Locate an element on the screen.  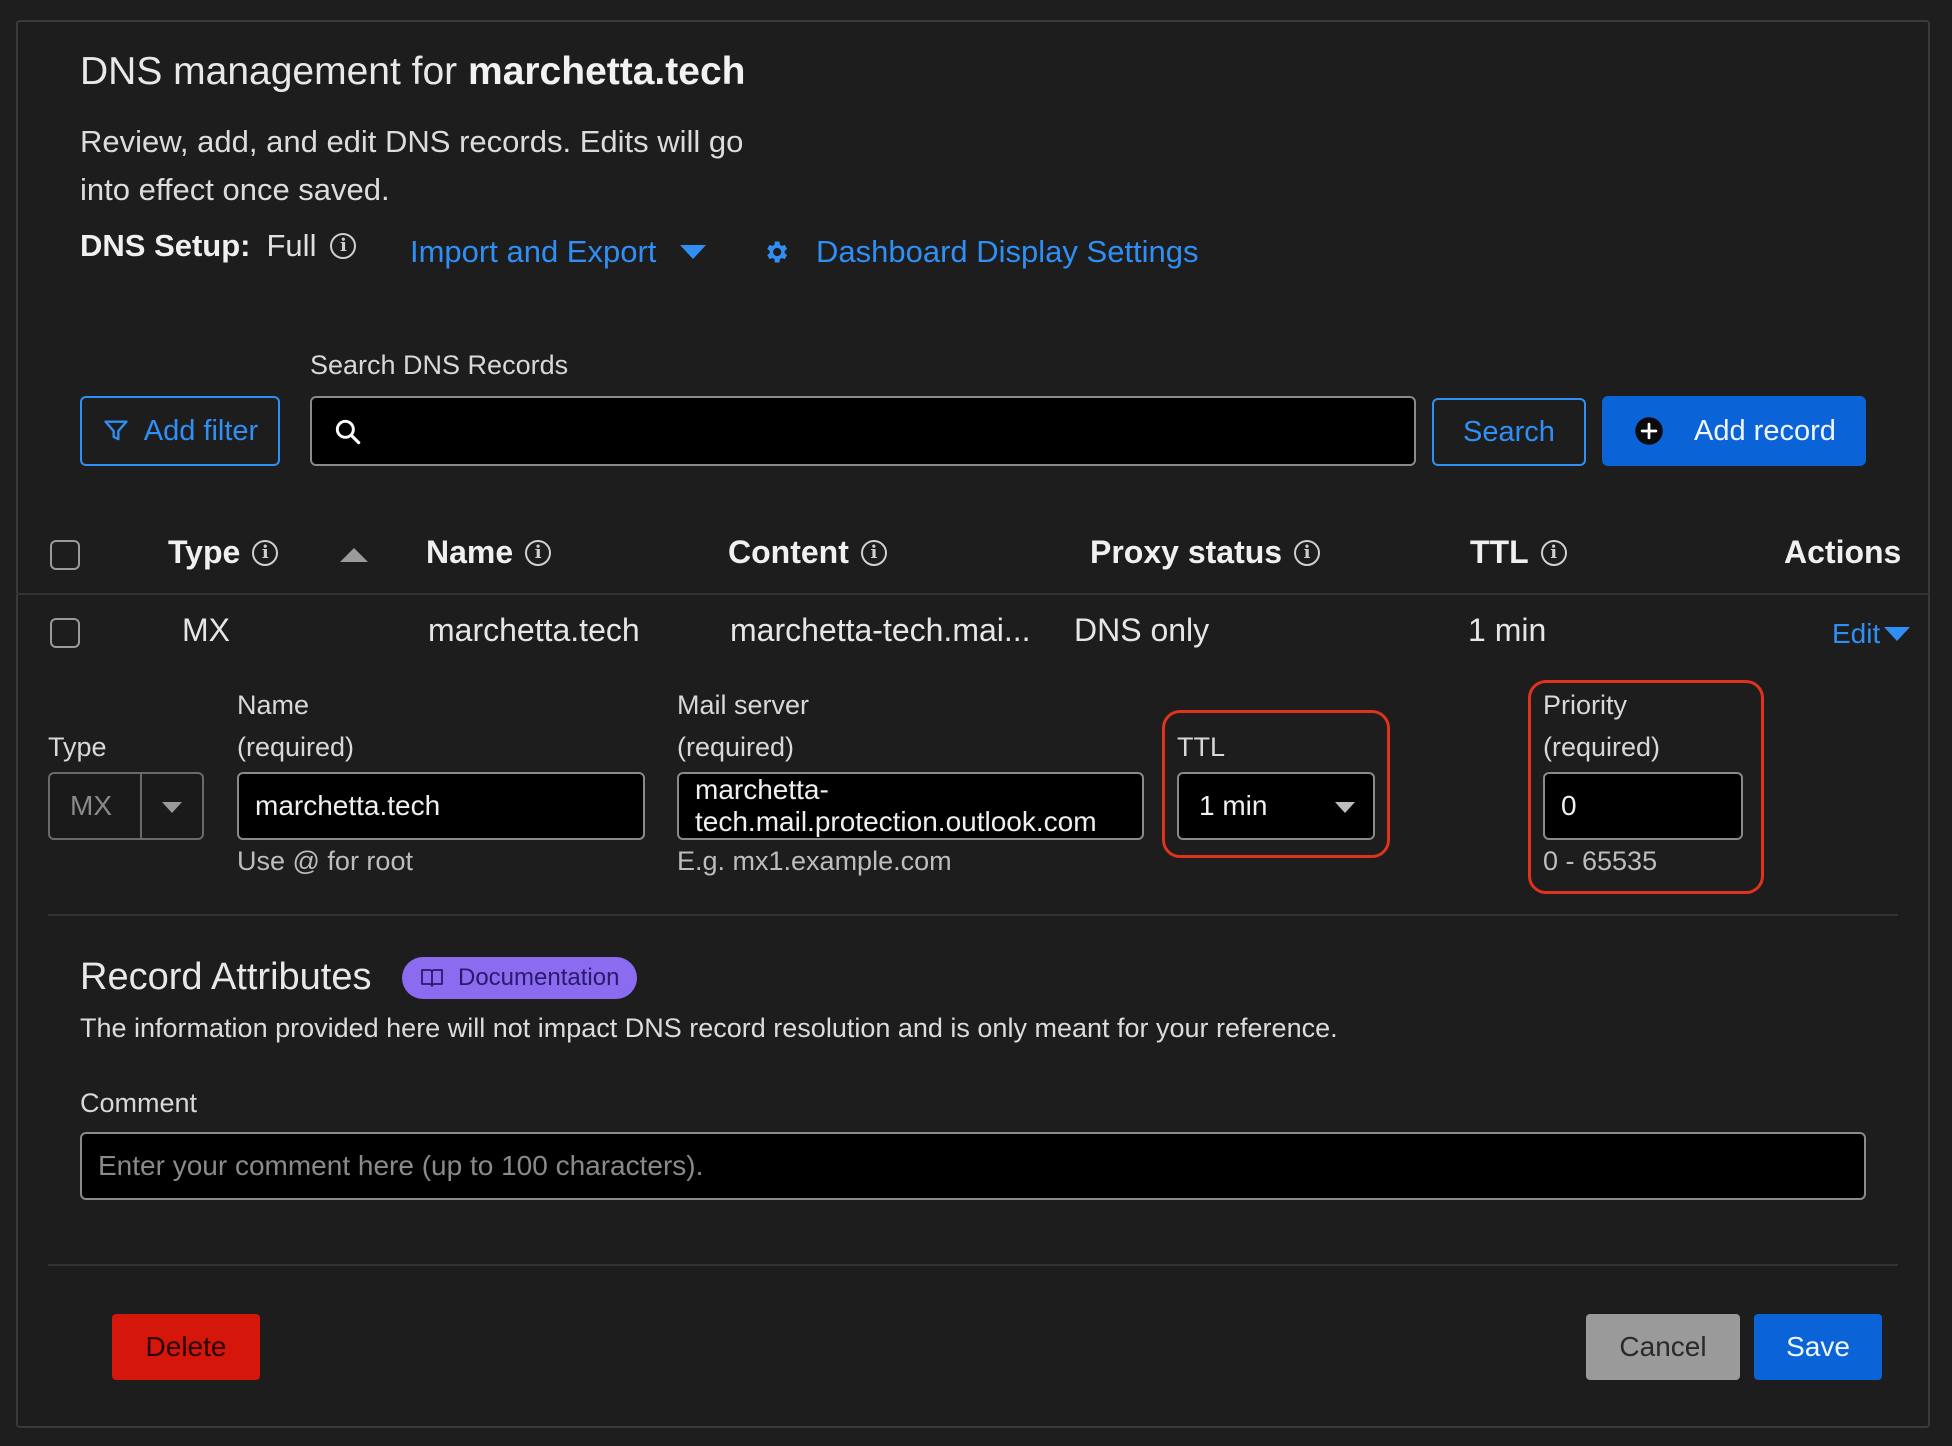
row-type: MX is located at coordinates (206, 630).